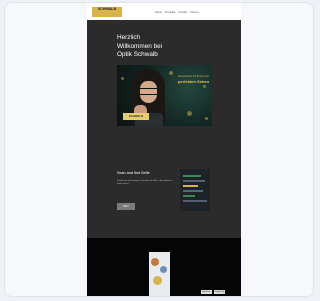 Image resolution: width=320 pixels, height=301 pixels. What do you see at coordinates (107, 9) in the screenshot?
I see `logo-text: SCHWALB` at bounding box center [107, 9].